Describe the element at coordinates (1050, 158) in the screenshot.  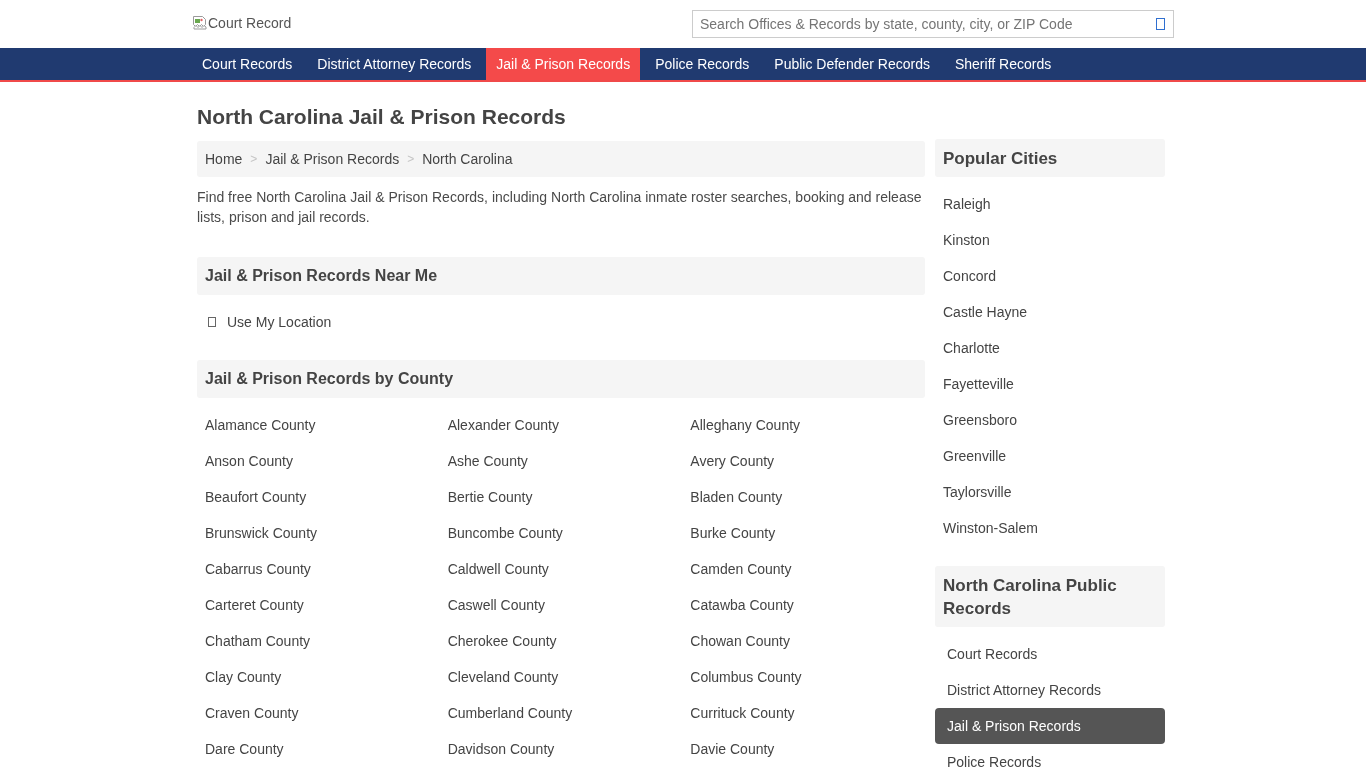
I see `sidebar-heading: Popular Cities` at that location.